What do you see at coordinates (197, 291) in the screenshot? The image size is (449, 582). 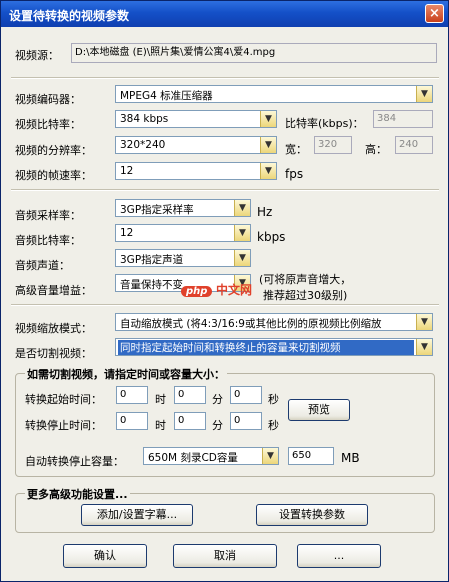 I see `php-logo: php` at bounding box center [197, 291].